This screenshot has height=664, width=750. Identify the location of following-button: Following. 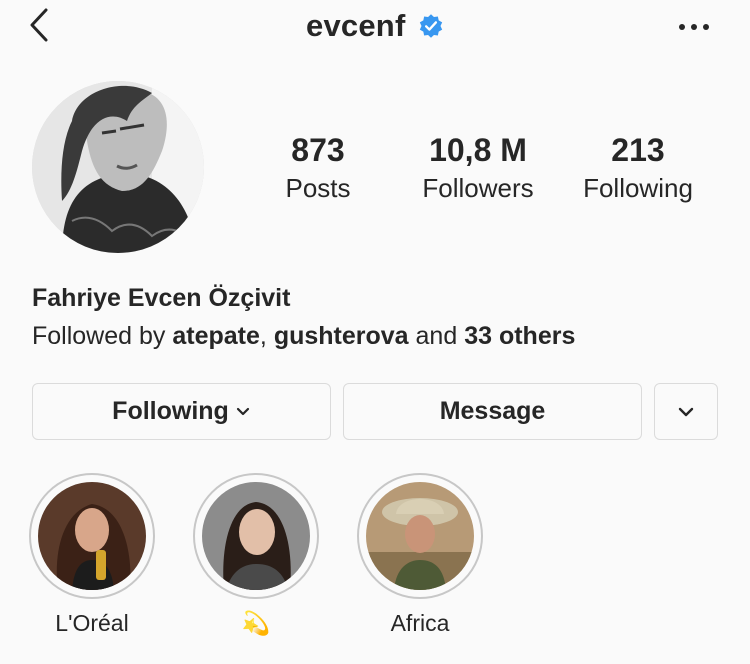
(181, 411).